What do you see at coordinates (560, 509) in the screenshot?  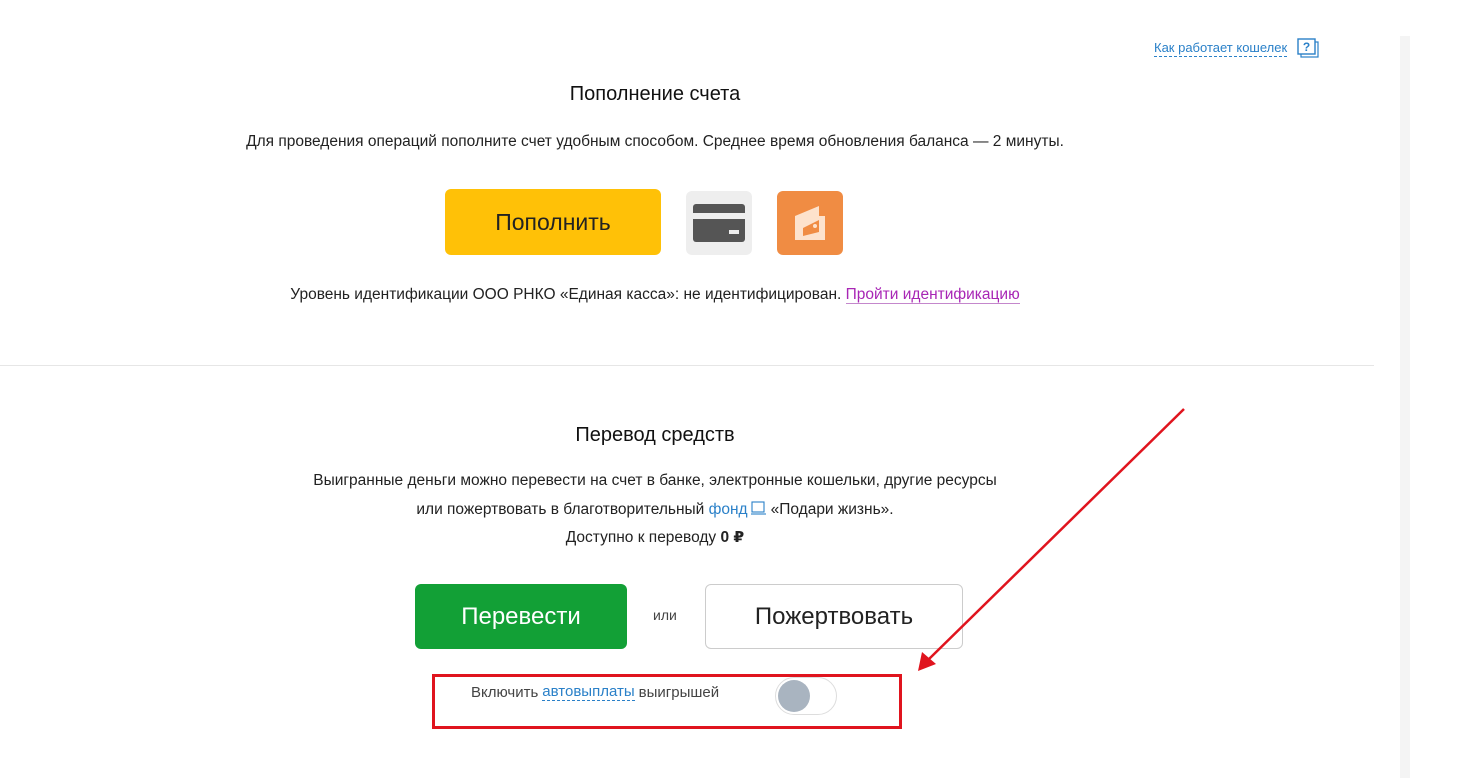 I see `transfer-donate-text: или пожертвовать в благотворительный` at bounding box center [560, 509].